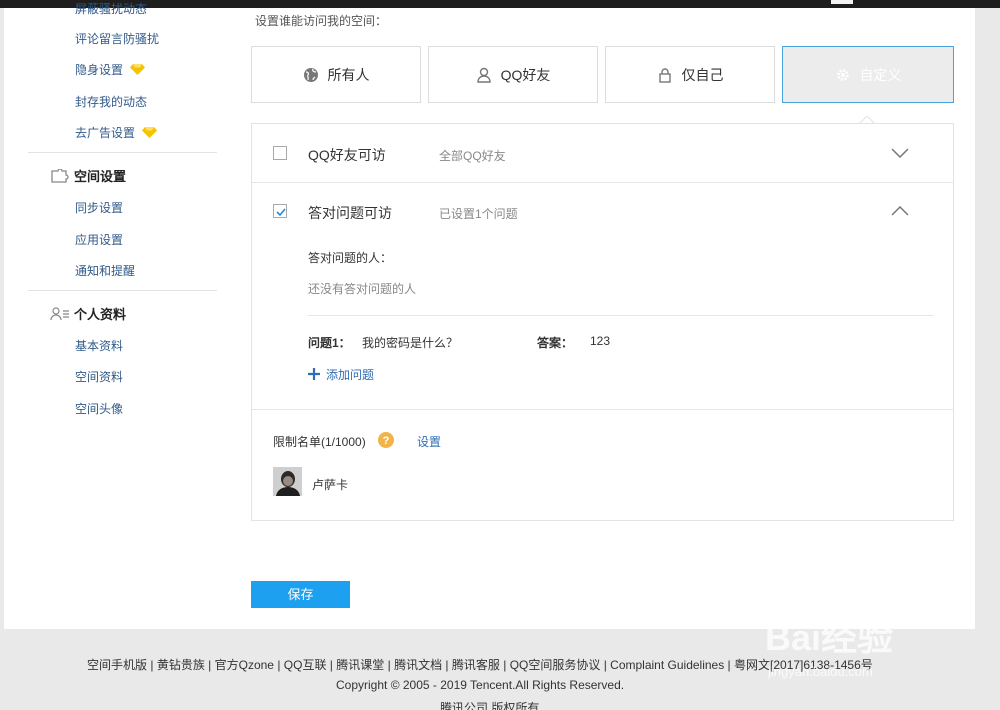  I want to click on plus-icon, so click(314, 374).